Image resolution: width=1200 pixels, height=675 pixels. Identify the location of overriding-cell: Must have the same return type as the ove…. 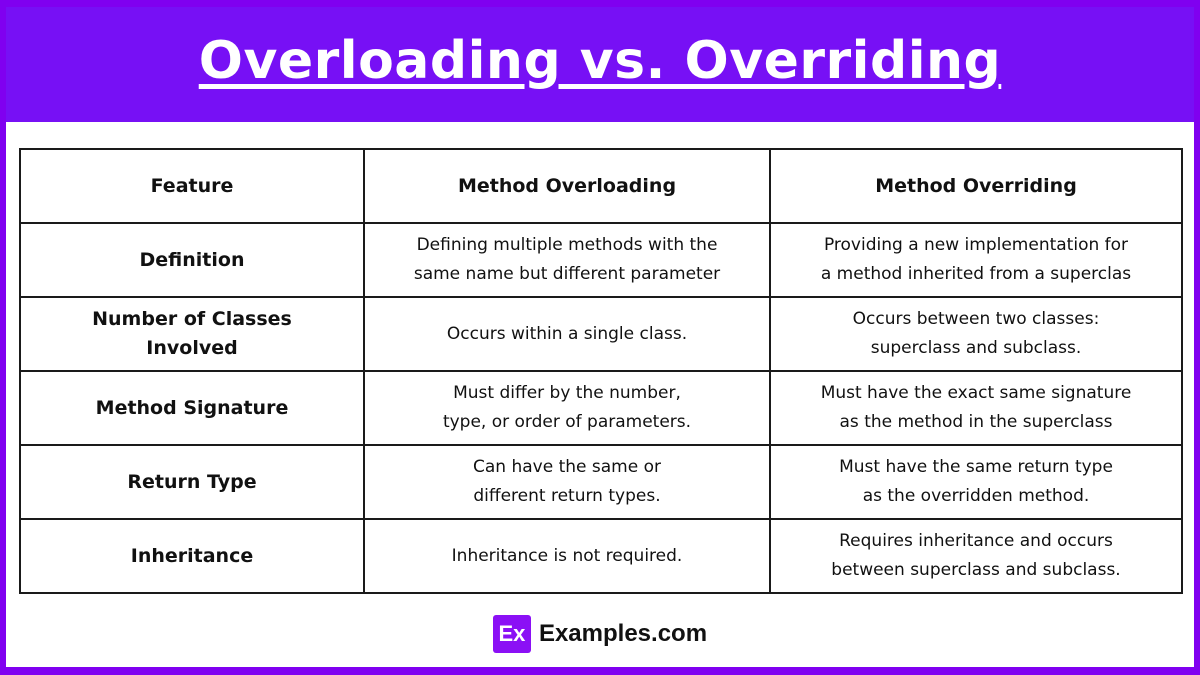
(976, 482).